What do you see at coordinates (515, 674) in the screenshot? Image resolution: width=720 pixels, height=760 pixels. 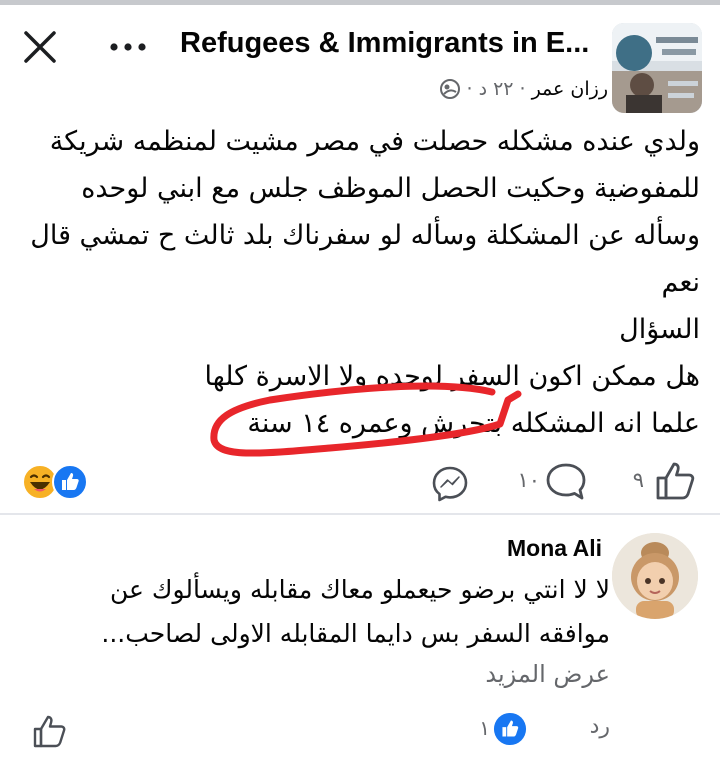 I see `see-more-link: عرض المزيد` at bounding box center [515, 674].